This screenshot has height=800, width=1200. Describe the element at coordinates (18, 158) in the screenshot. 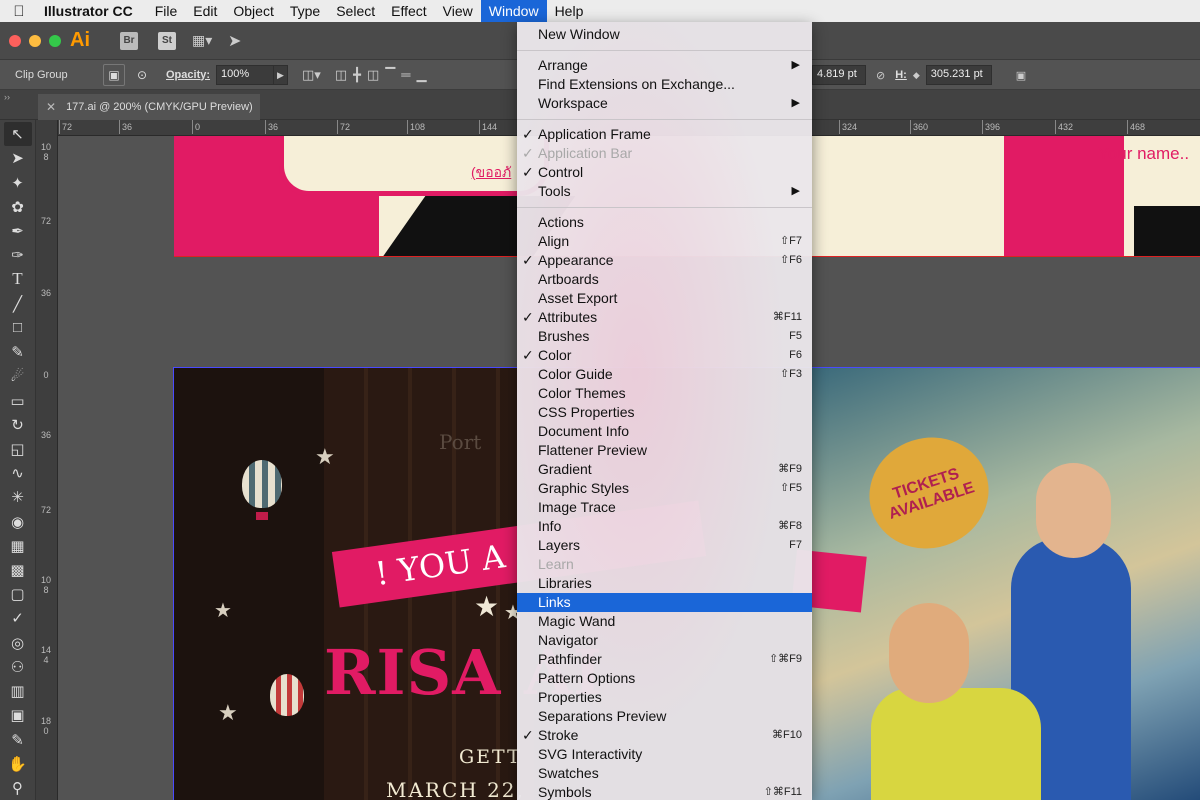

I see `direct-selection-tool-icon: ➤` at that location.